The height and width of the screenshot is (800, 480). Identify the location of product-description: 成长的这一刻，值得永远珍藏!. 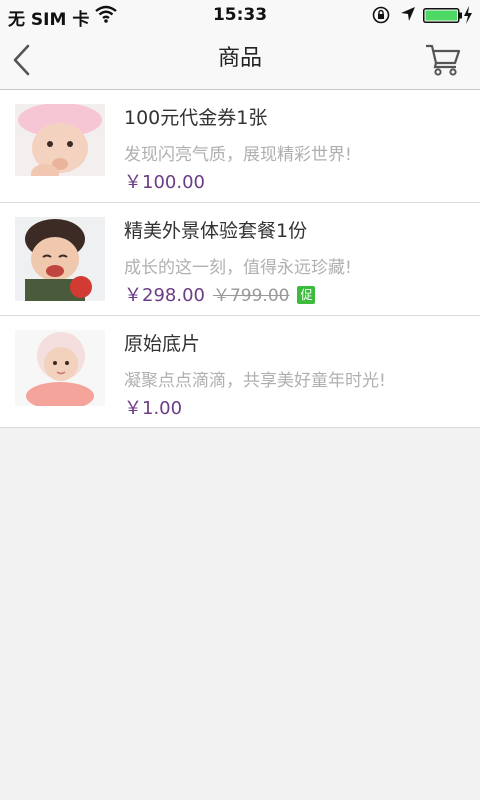
(238, 268).